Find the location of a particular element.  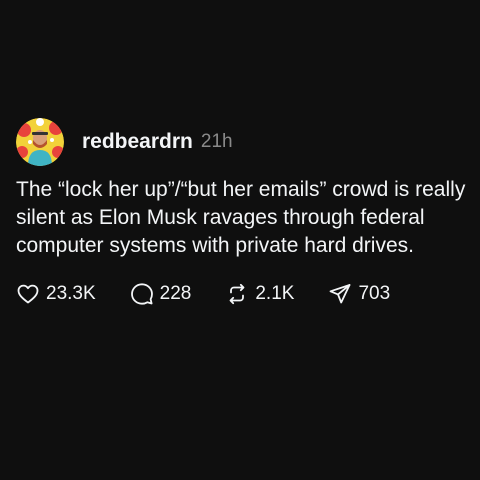

comment-icon is located at coordinates (141, 294).